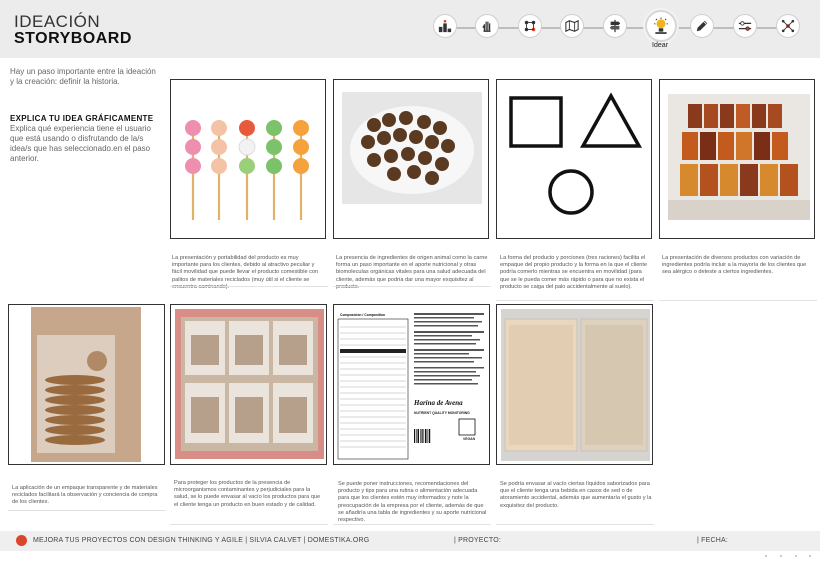  Describe the element at coordinates (442, 413) in the screenshot. I see `nutrition-subbrand: NUTRIENT QUALITY MONITORING` at that location.